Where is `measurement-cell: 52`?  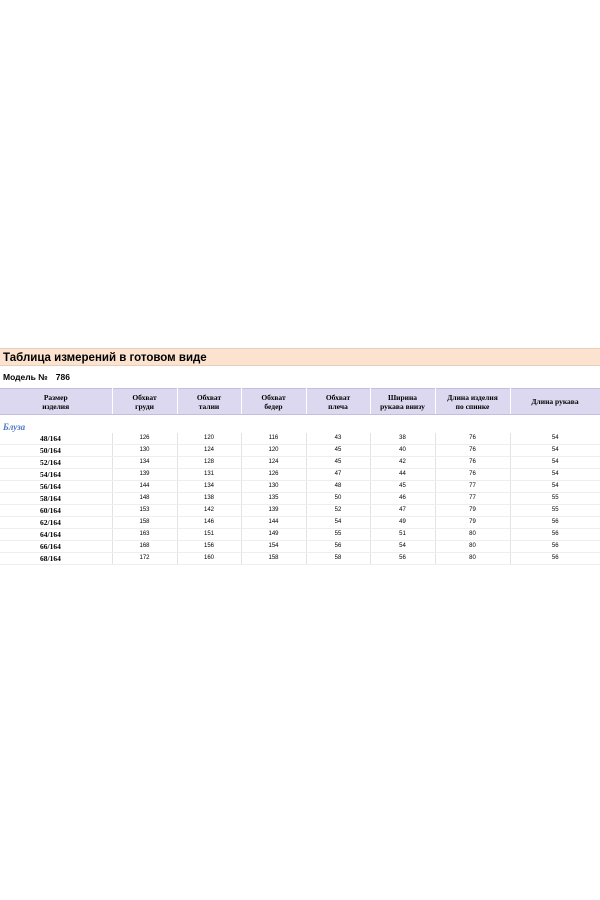
measurement-cell: 52 is located at coordinates (338, 510).